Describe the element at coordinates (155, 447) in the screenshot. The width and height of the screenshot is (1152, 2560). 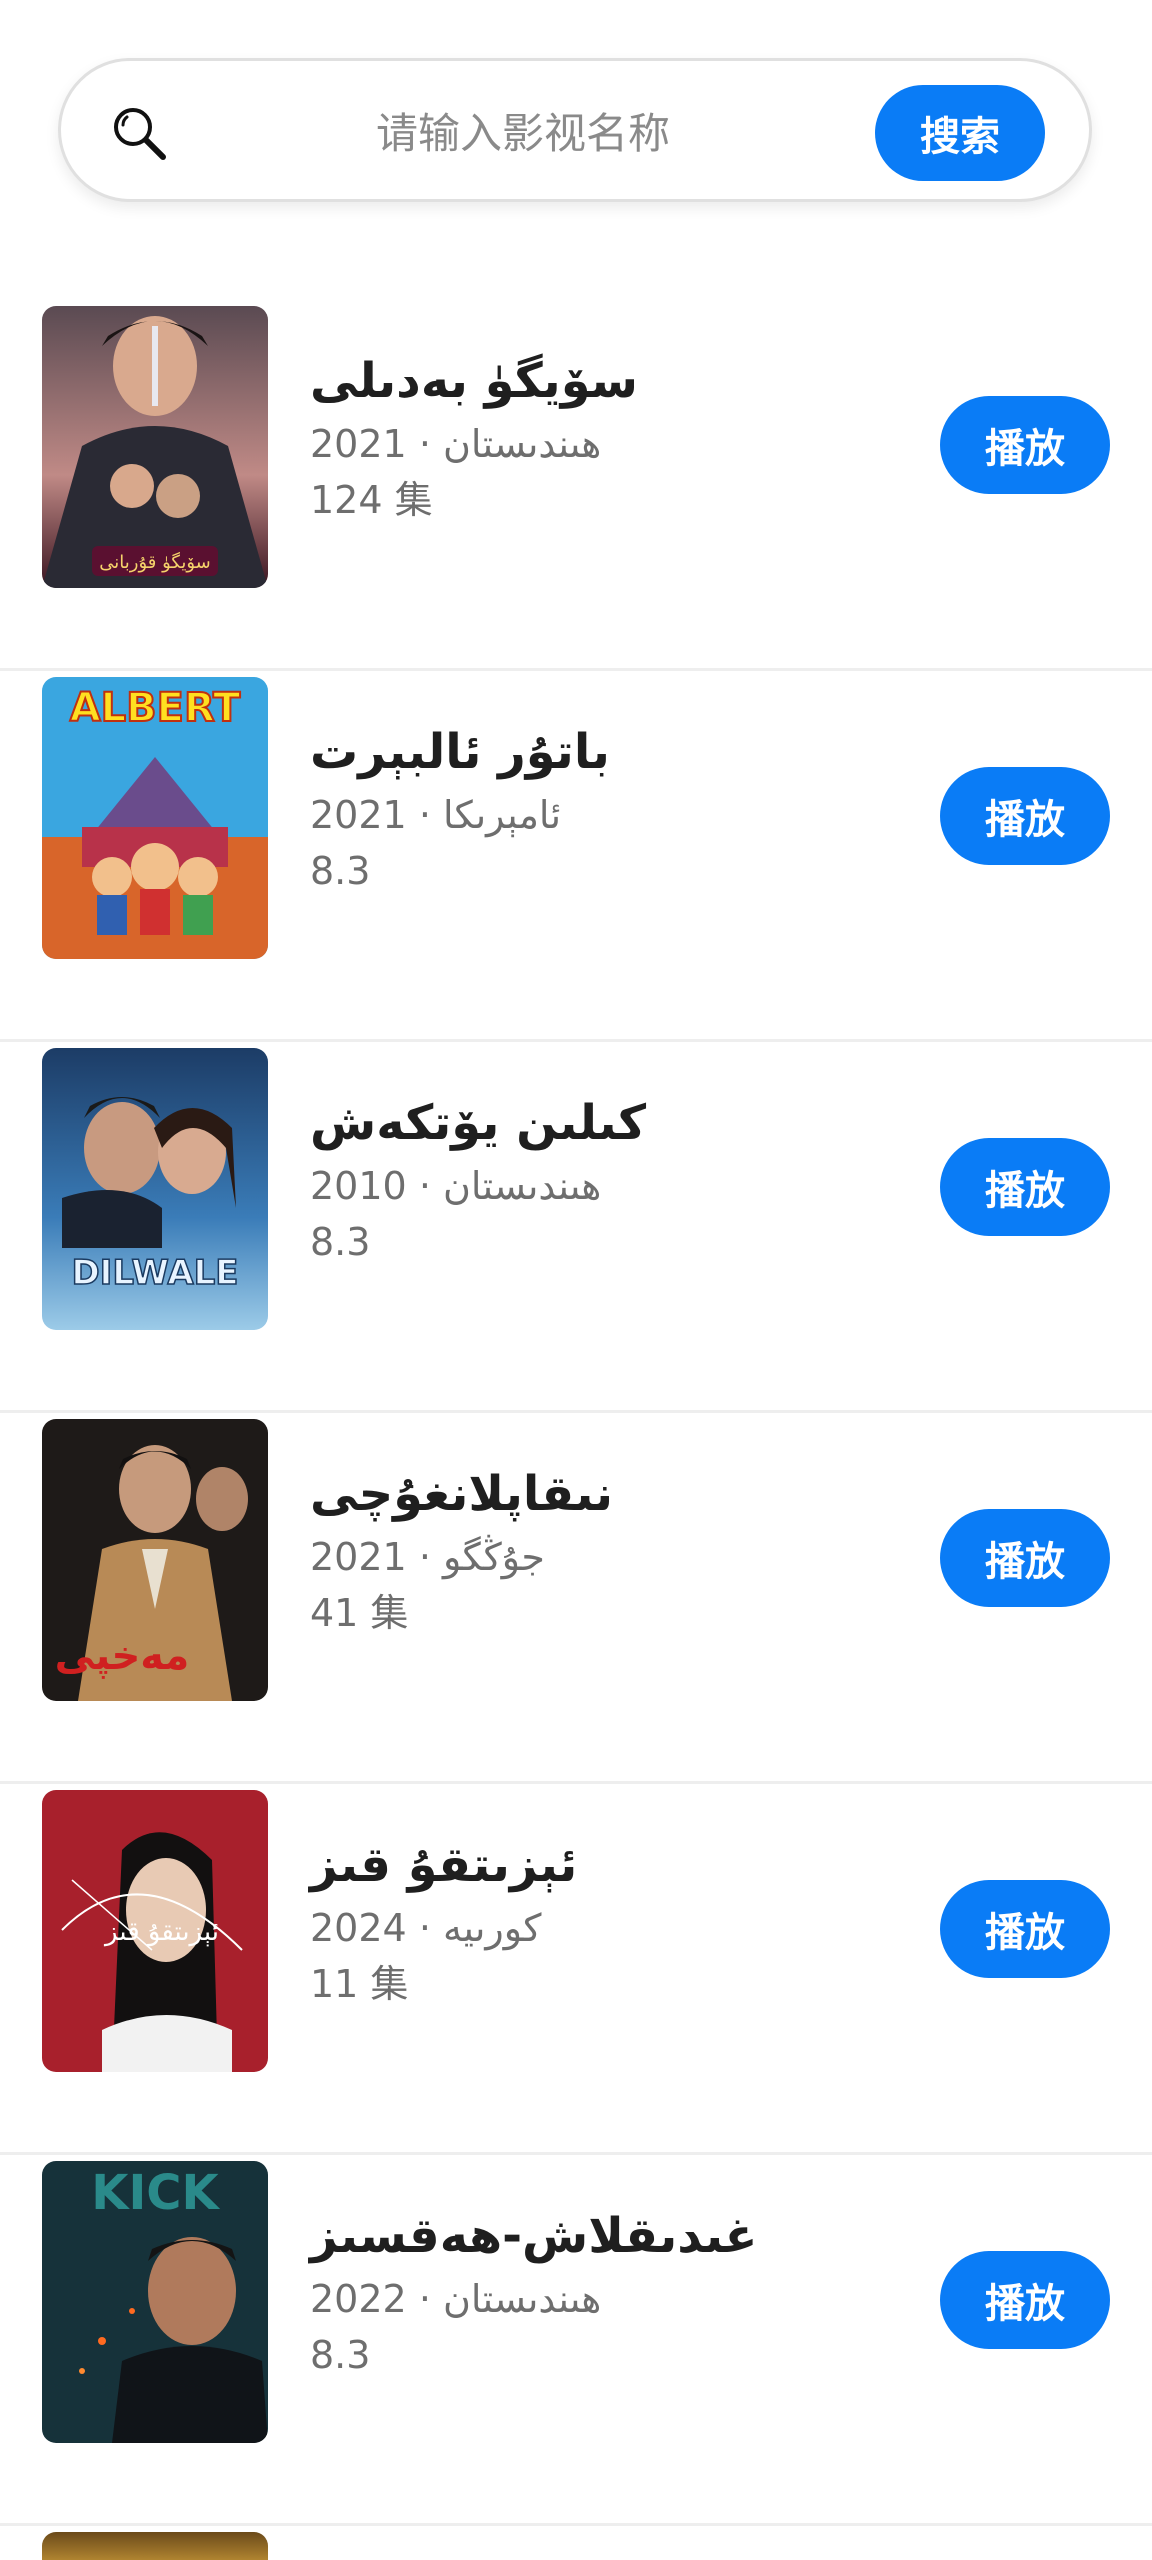
I see `poster-image: سۆيگۈ قۇربانى` at that location.